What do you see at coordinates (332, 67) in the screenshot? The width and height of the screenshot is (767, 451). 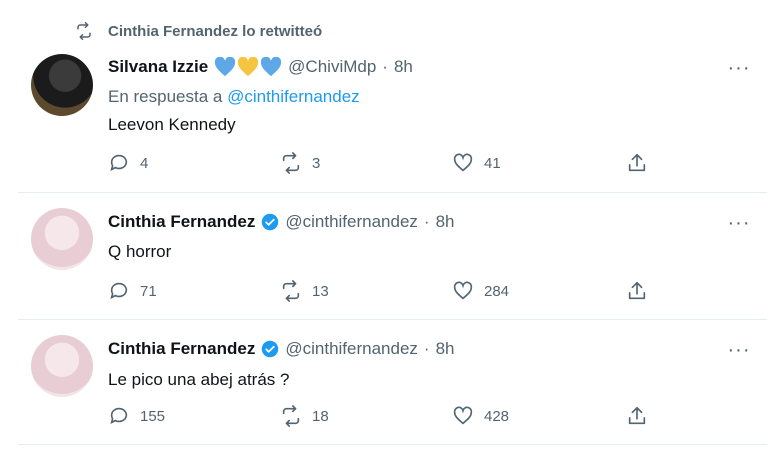 I see `author-handle: @ChiviMdp` at bounding box center [332, 67].